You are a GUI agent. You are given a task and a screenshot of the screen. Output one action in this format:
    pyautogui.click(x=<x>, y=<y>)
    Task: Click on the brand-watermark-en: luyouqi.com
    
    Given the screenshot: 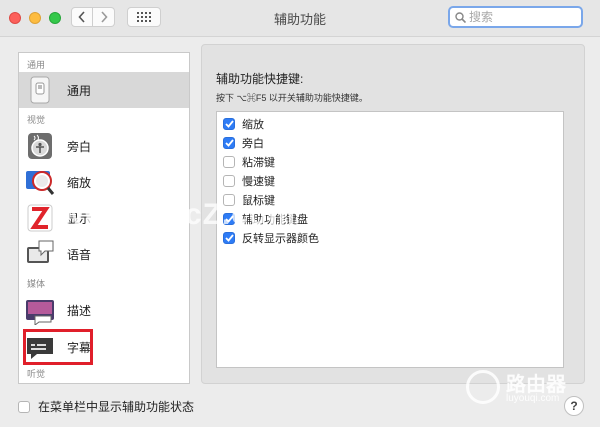 What is the action you would take?
    pyautogui.click(x=533, y=398)
    